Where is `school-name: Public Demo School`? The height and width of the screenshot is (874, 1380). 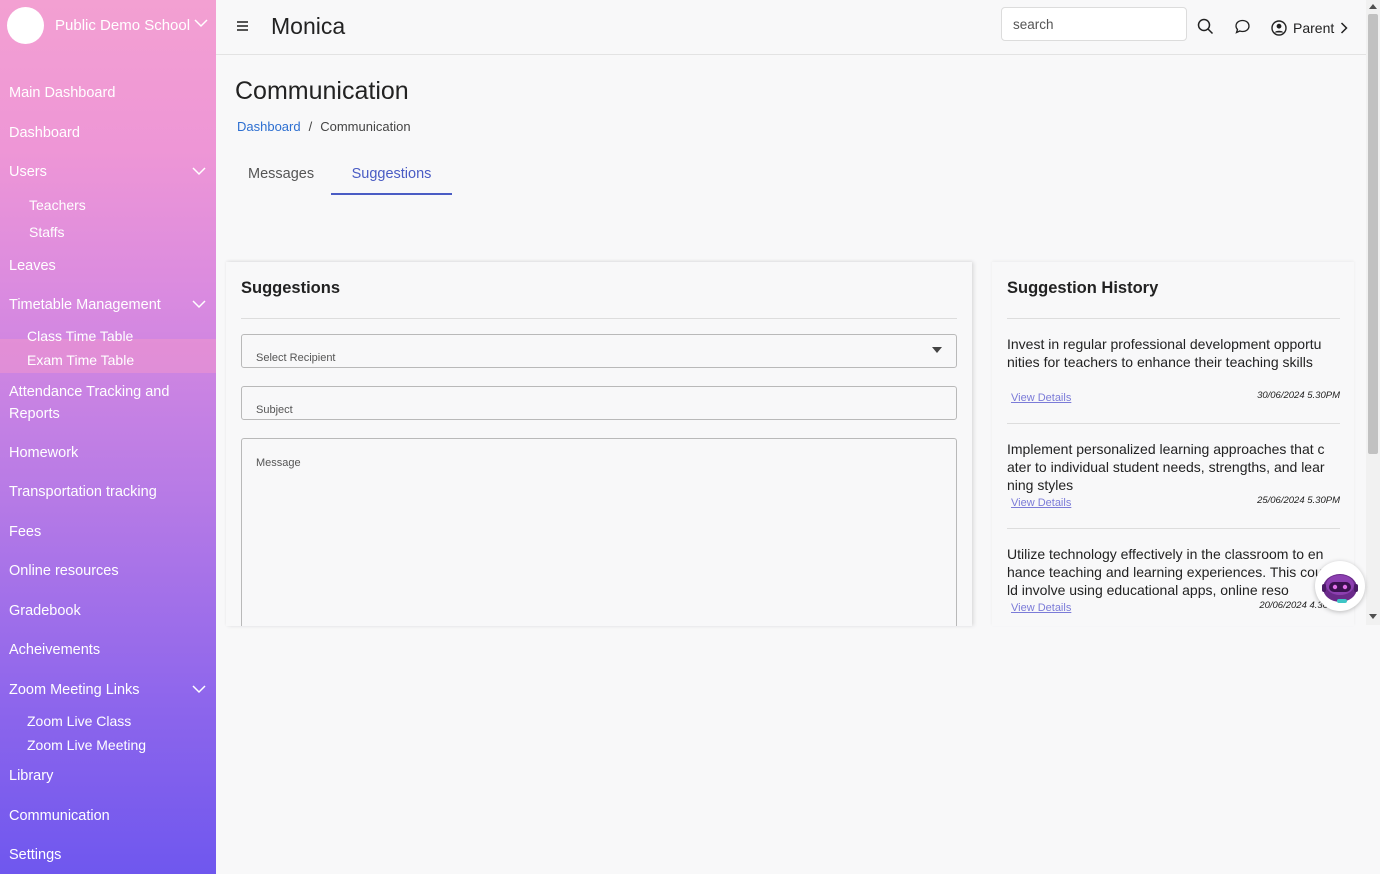 school-name: Public Demo School is located at coordinates (123, 25).